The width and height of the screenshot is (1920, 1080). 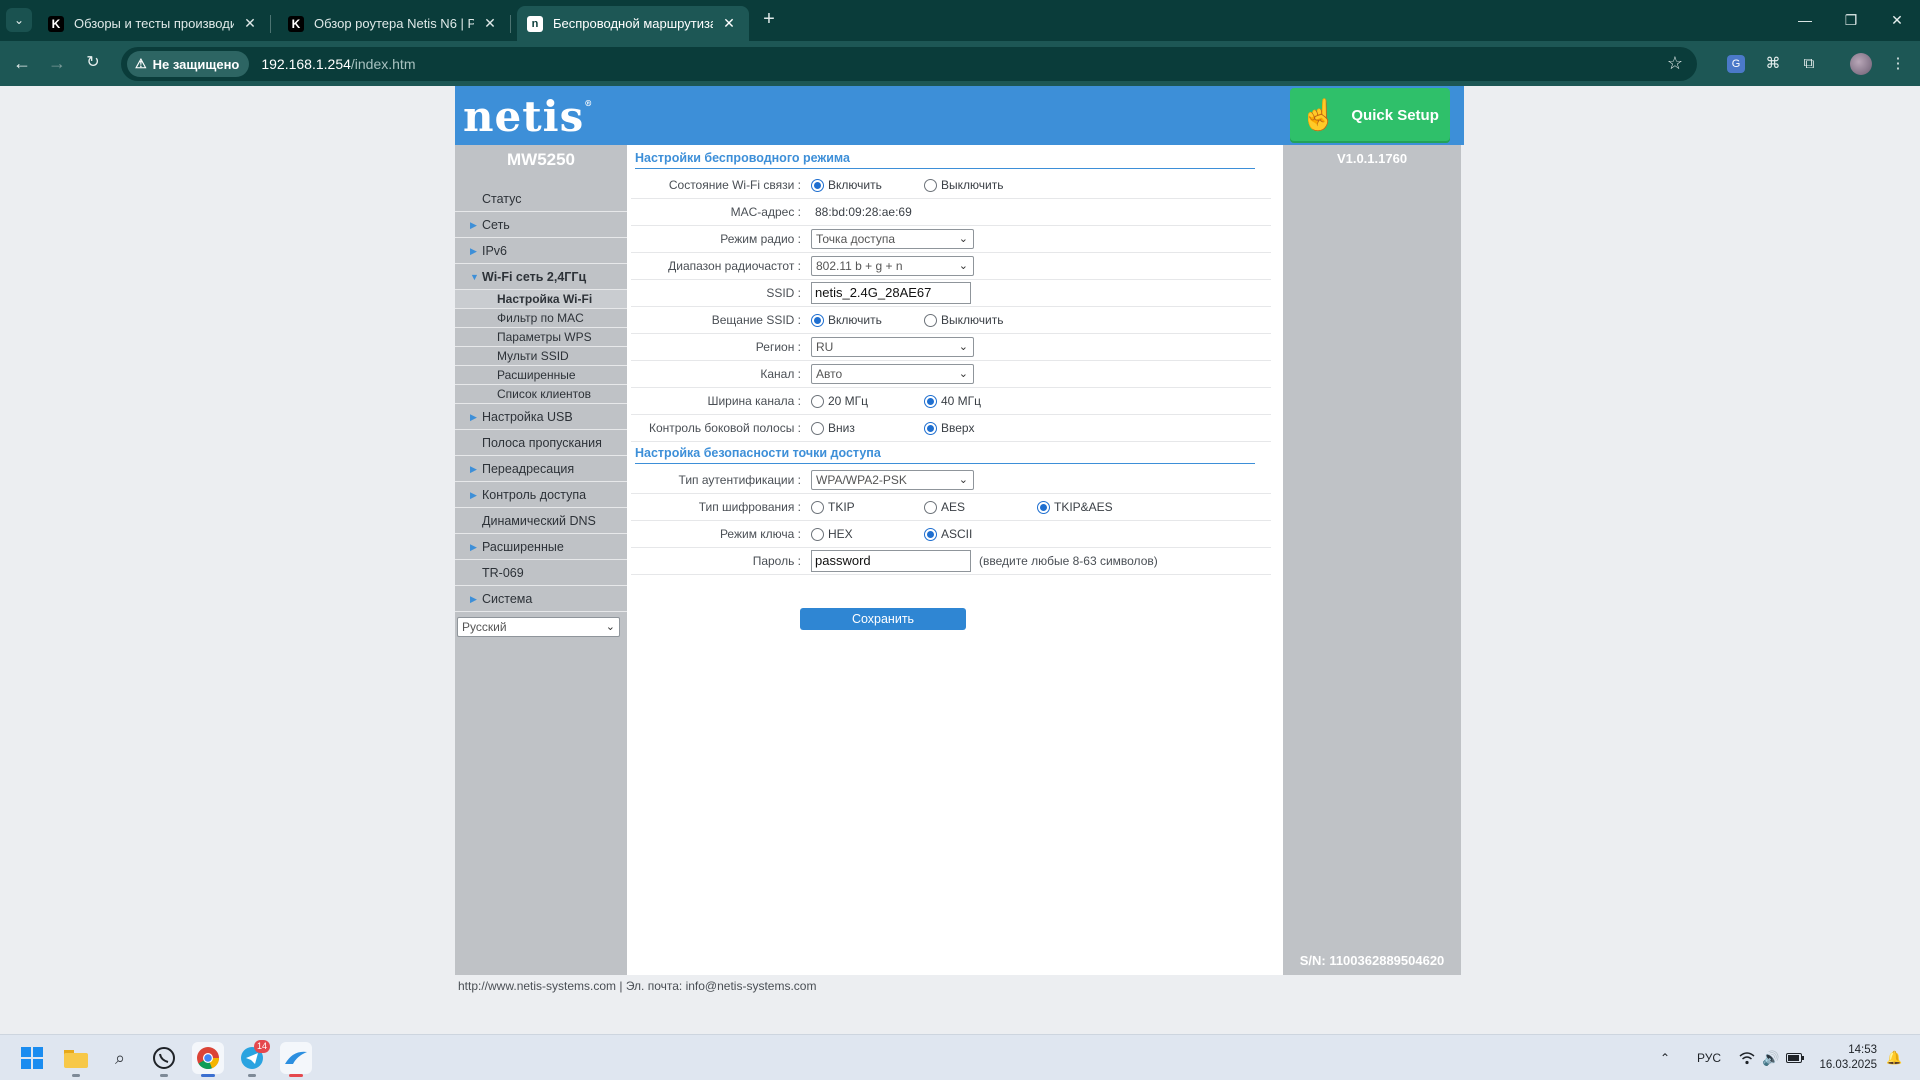 What do you see at coordinates (949, 428) in the screenshot?
I see `sideband-up-radio: Вверх` at bounding box center [949, 428].